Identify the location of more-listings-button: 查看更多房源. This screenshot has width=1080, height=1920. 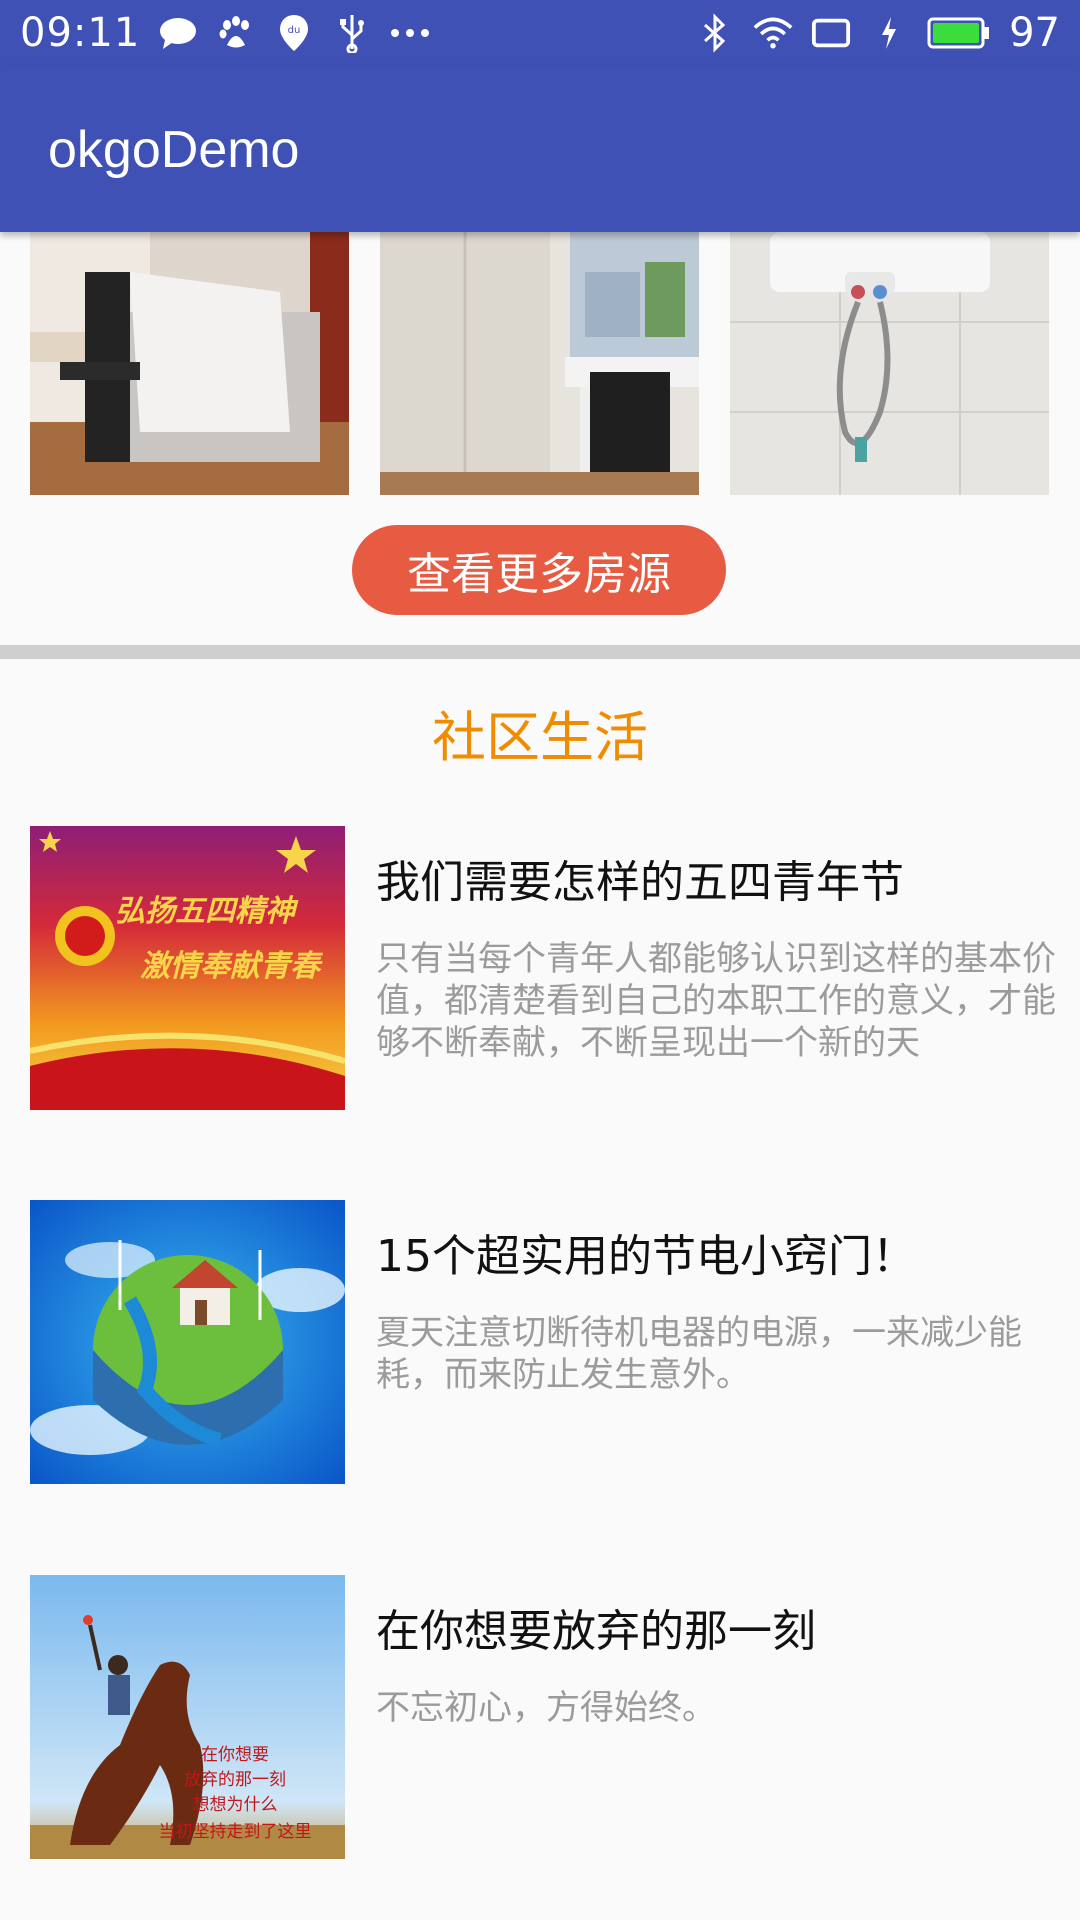
(539, 570).